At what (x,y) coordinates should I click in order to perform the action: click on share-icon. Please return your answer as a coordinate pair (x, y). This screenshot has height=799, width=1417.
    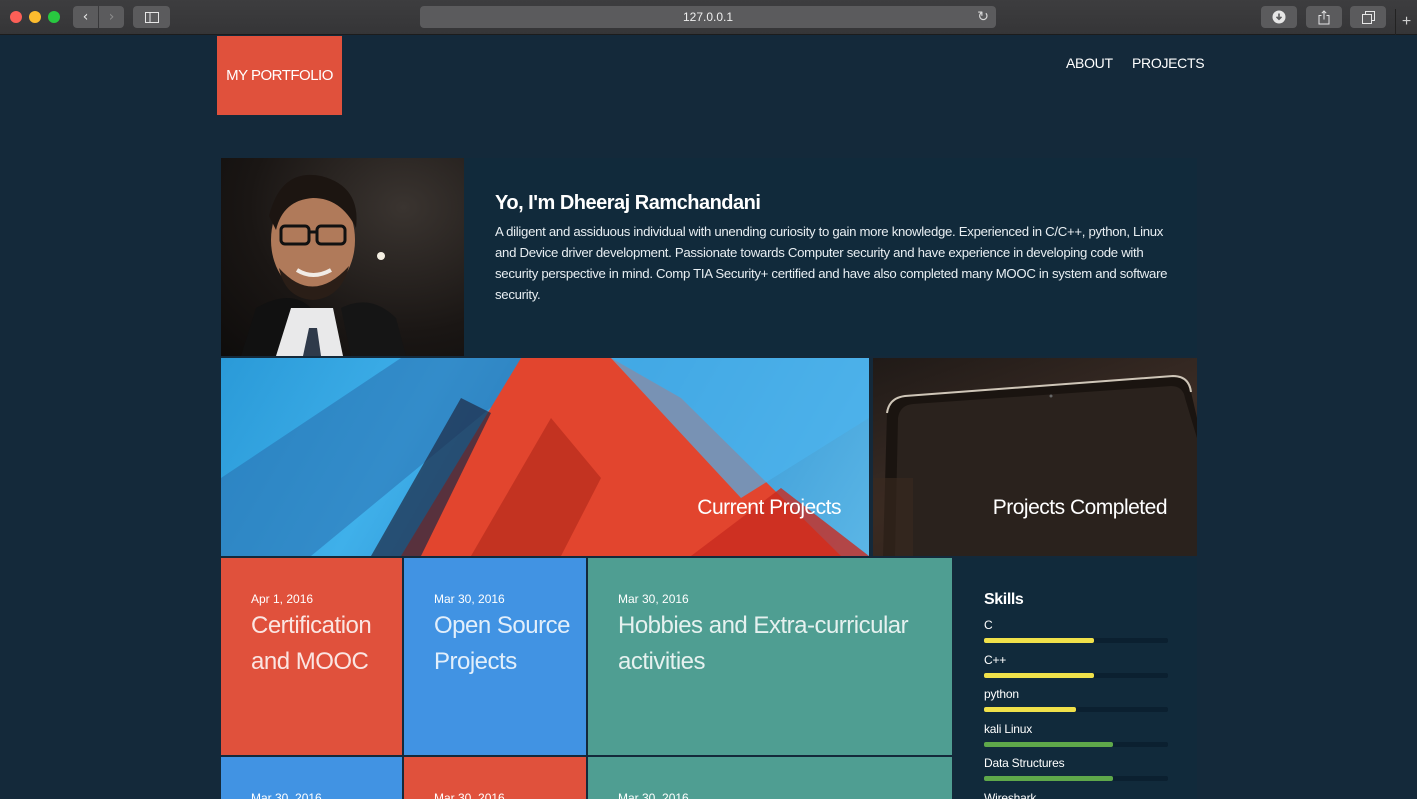
    Looking at the image, I should click on (1324, 17).